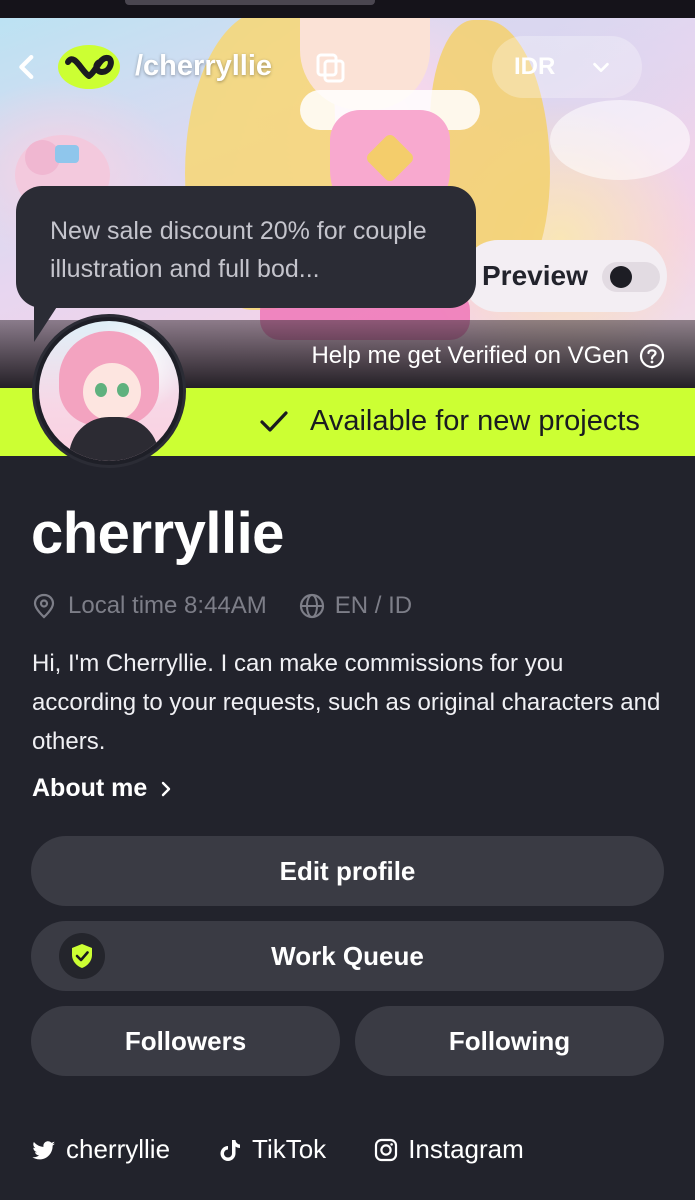 This screenshot has height=1200, width=695. I want to click on social-label: Instagram, so click(466, 1149).